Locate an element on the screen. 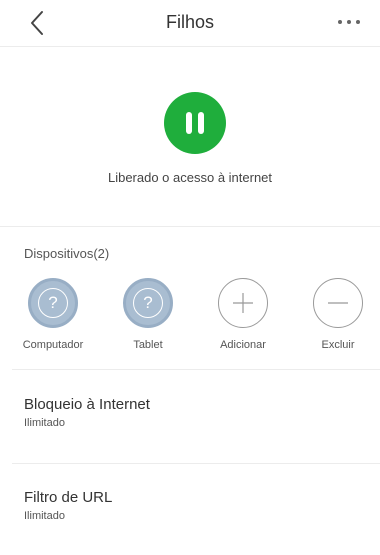 The height and width of the screenshot is (555, 380). more-dots-icon is located at coordinates (340, 22).